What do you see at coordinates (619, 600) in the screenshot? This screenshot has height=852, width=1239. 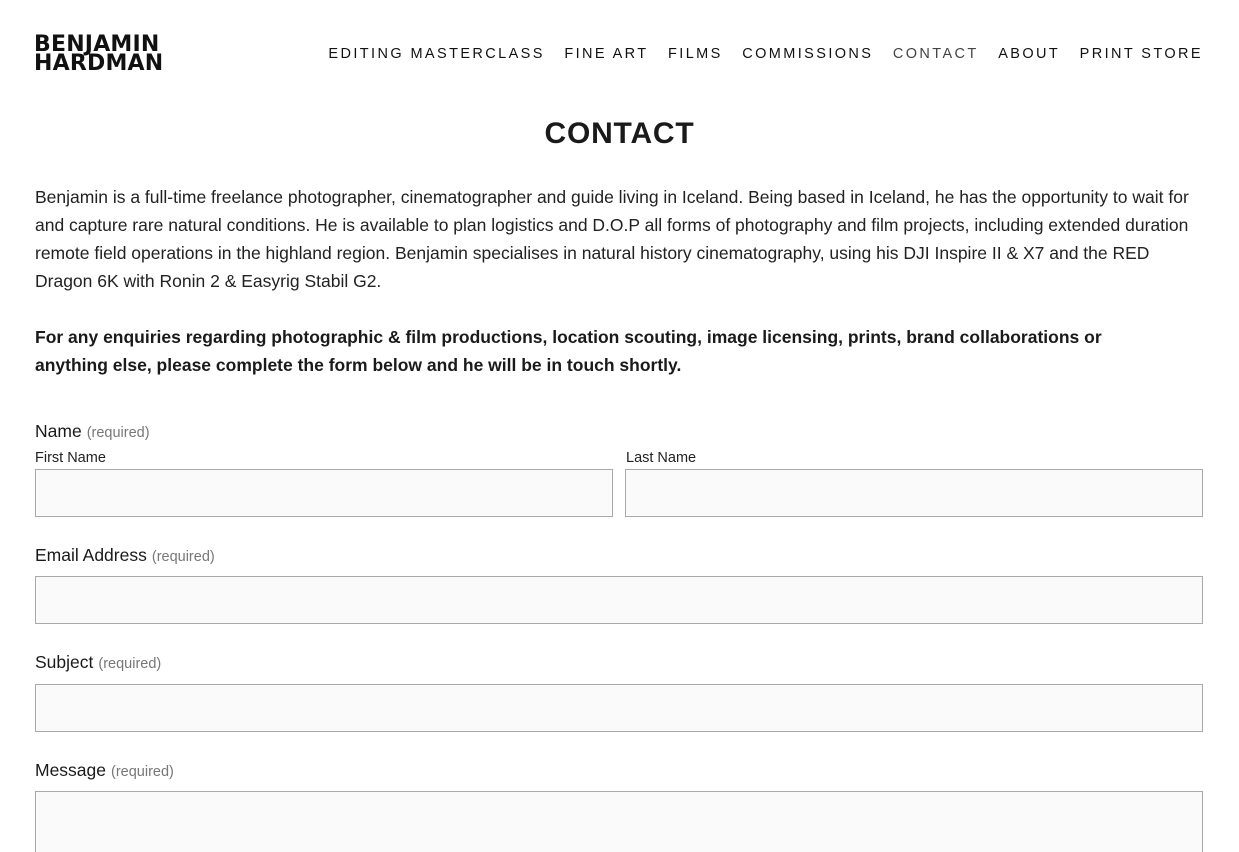 I see `email-input` at bounding box center [619, 600].